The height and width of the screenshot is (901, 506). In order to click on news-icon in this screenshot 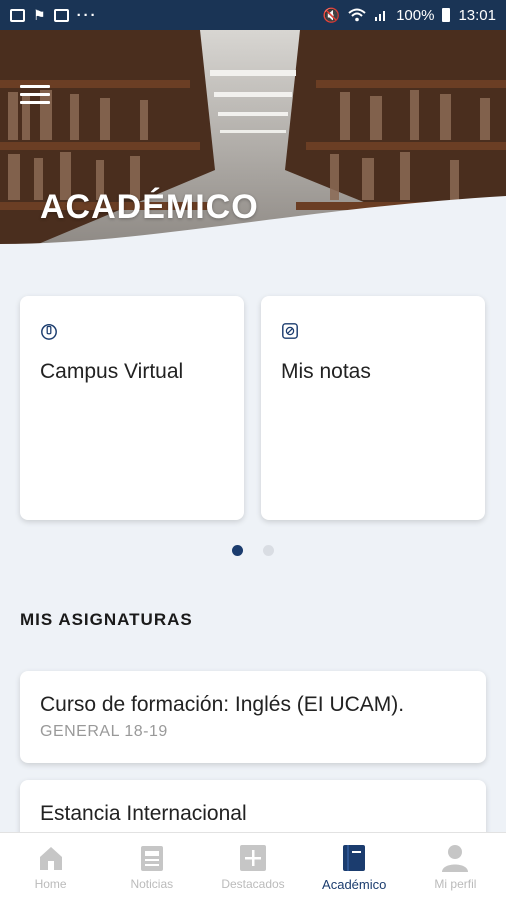, I will do `click(151, 858)`.